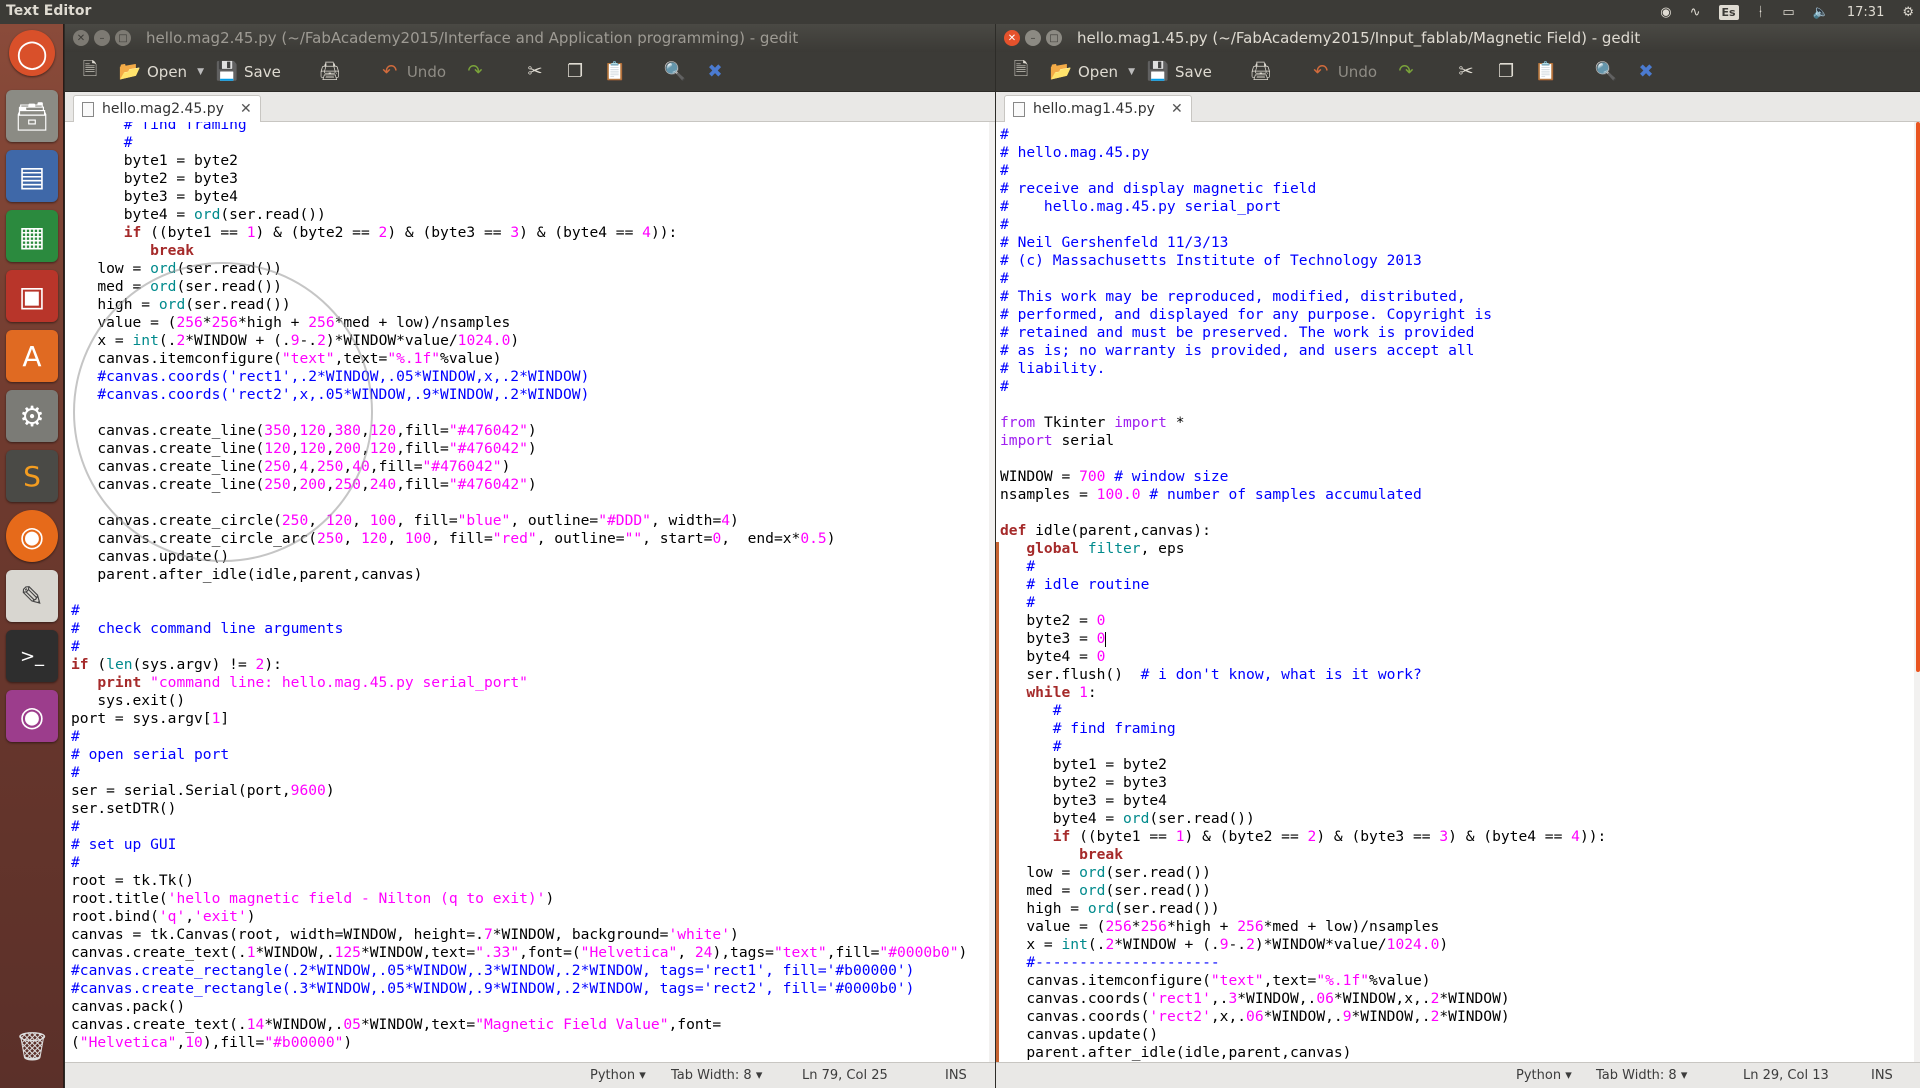 This screenshot has height=1088, width=1920. I want to click on code-line: from Tkinter import *, so click(1303, 423).